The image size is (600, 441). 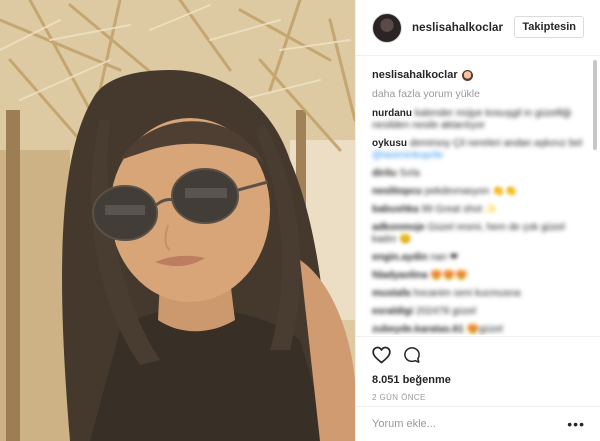 I want to click on comments-scrollbar, so click(x=595, y=196).